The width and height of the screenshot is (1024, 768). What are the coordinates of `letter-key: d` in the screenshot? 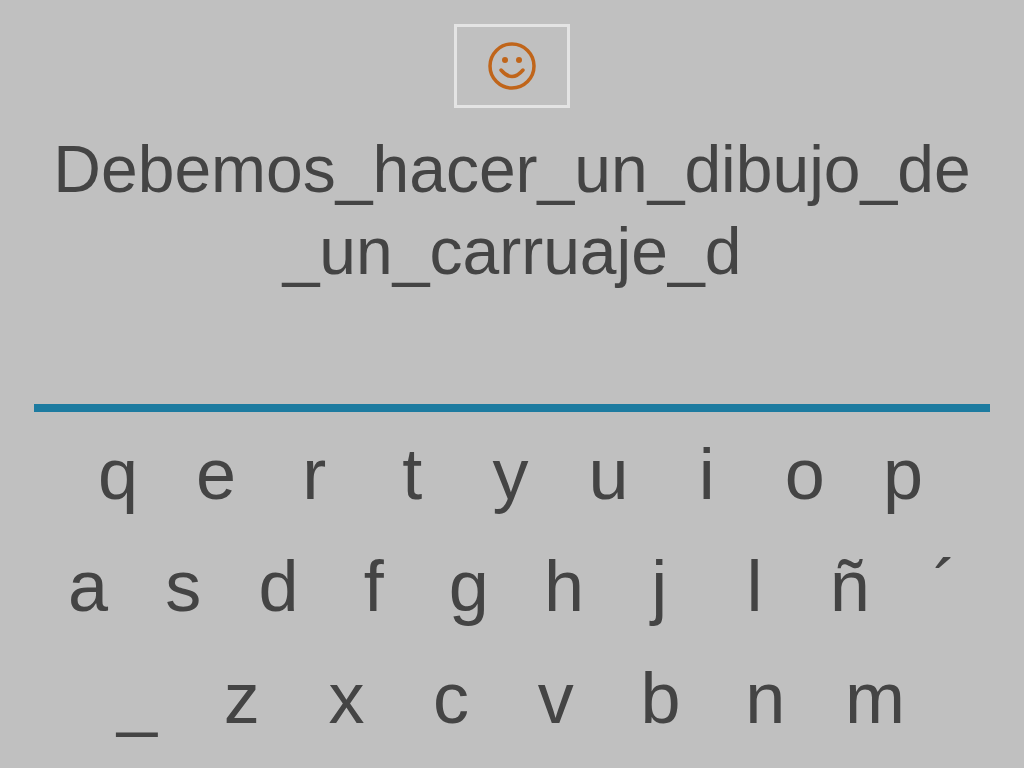 It's located at (278, 586).